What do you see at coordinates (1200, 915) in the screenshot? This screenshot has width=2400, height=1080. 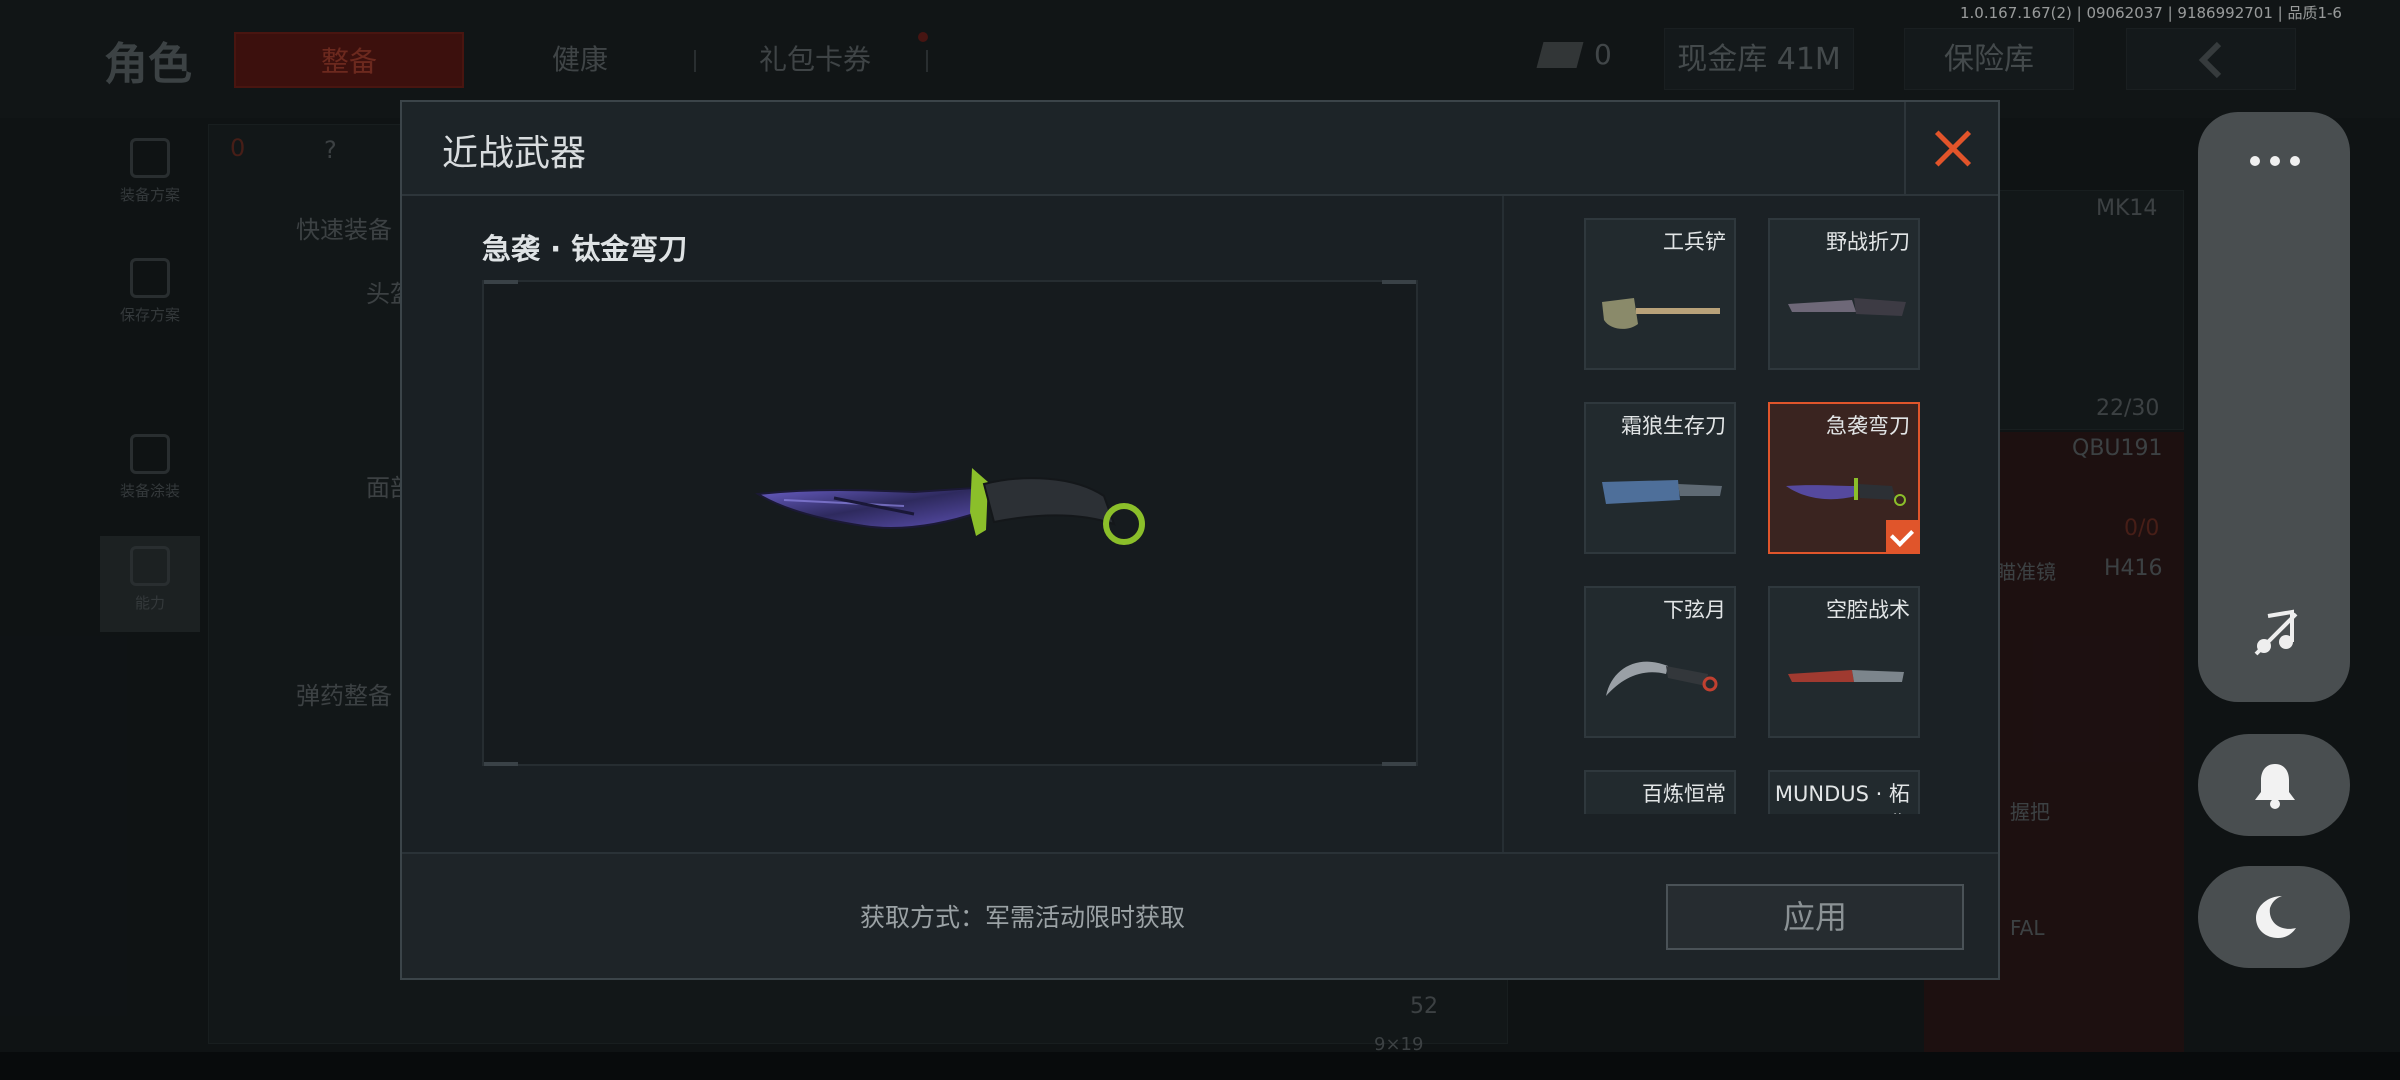 I see `dialog-footer: 获取方式：军需活动限时获取 应用` at bounding box center [1200, 915].